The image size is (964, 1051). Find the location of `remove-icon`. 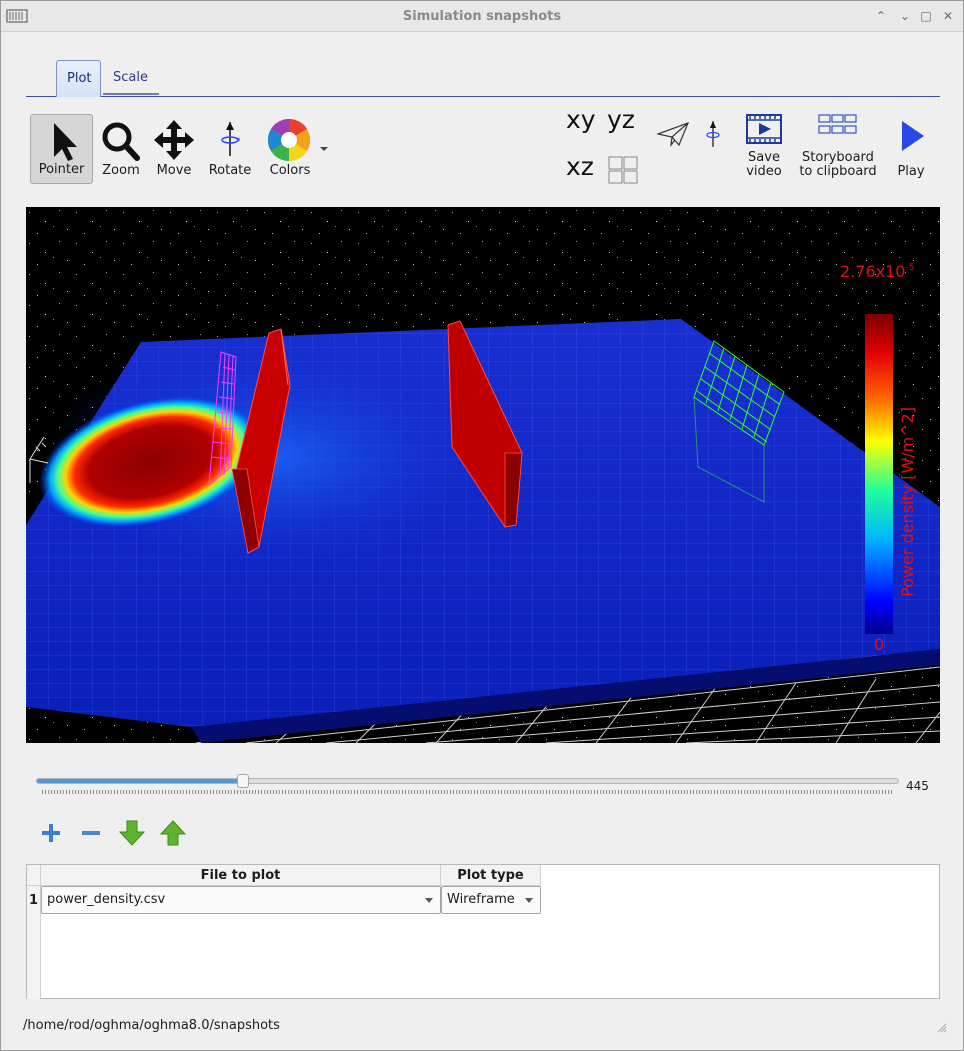

remove-icon is located at coordinates (91, 833).